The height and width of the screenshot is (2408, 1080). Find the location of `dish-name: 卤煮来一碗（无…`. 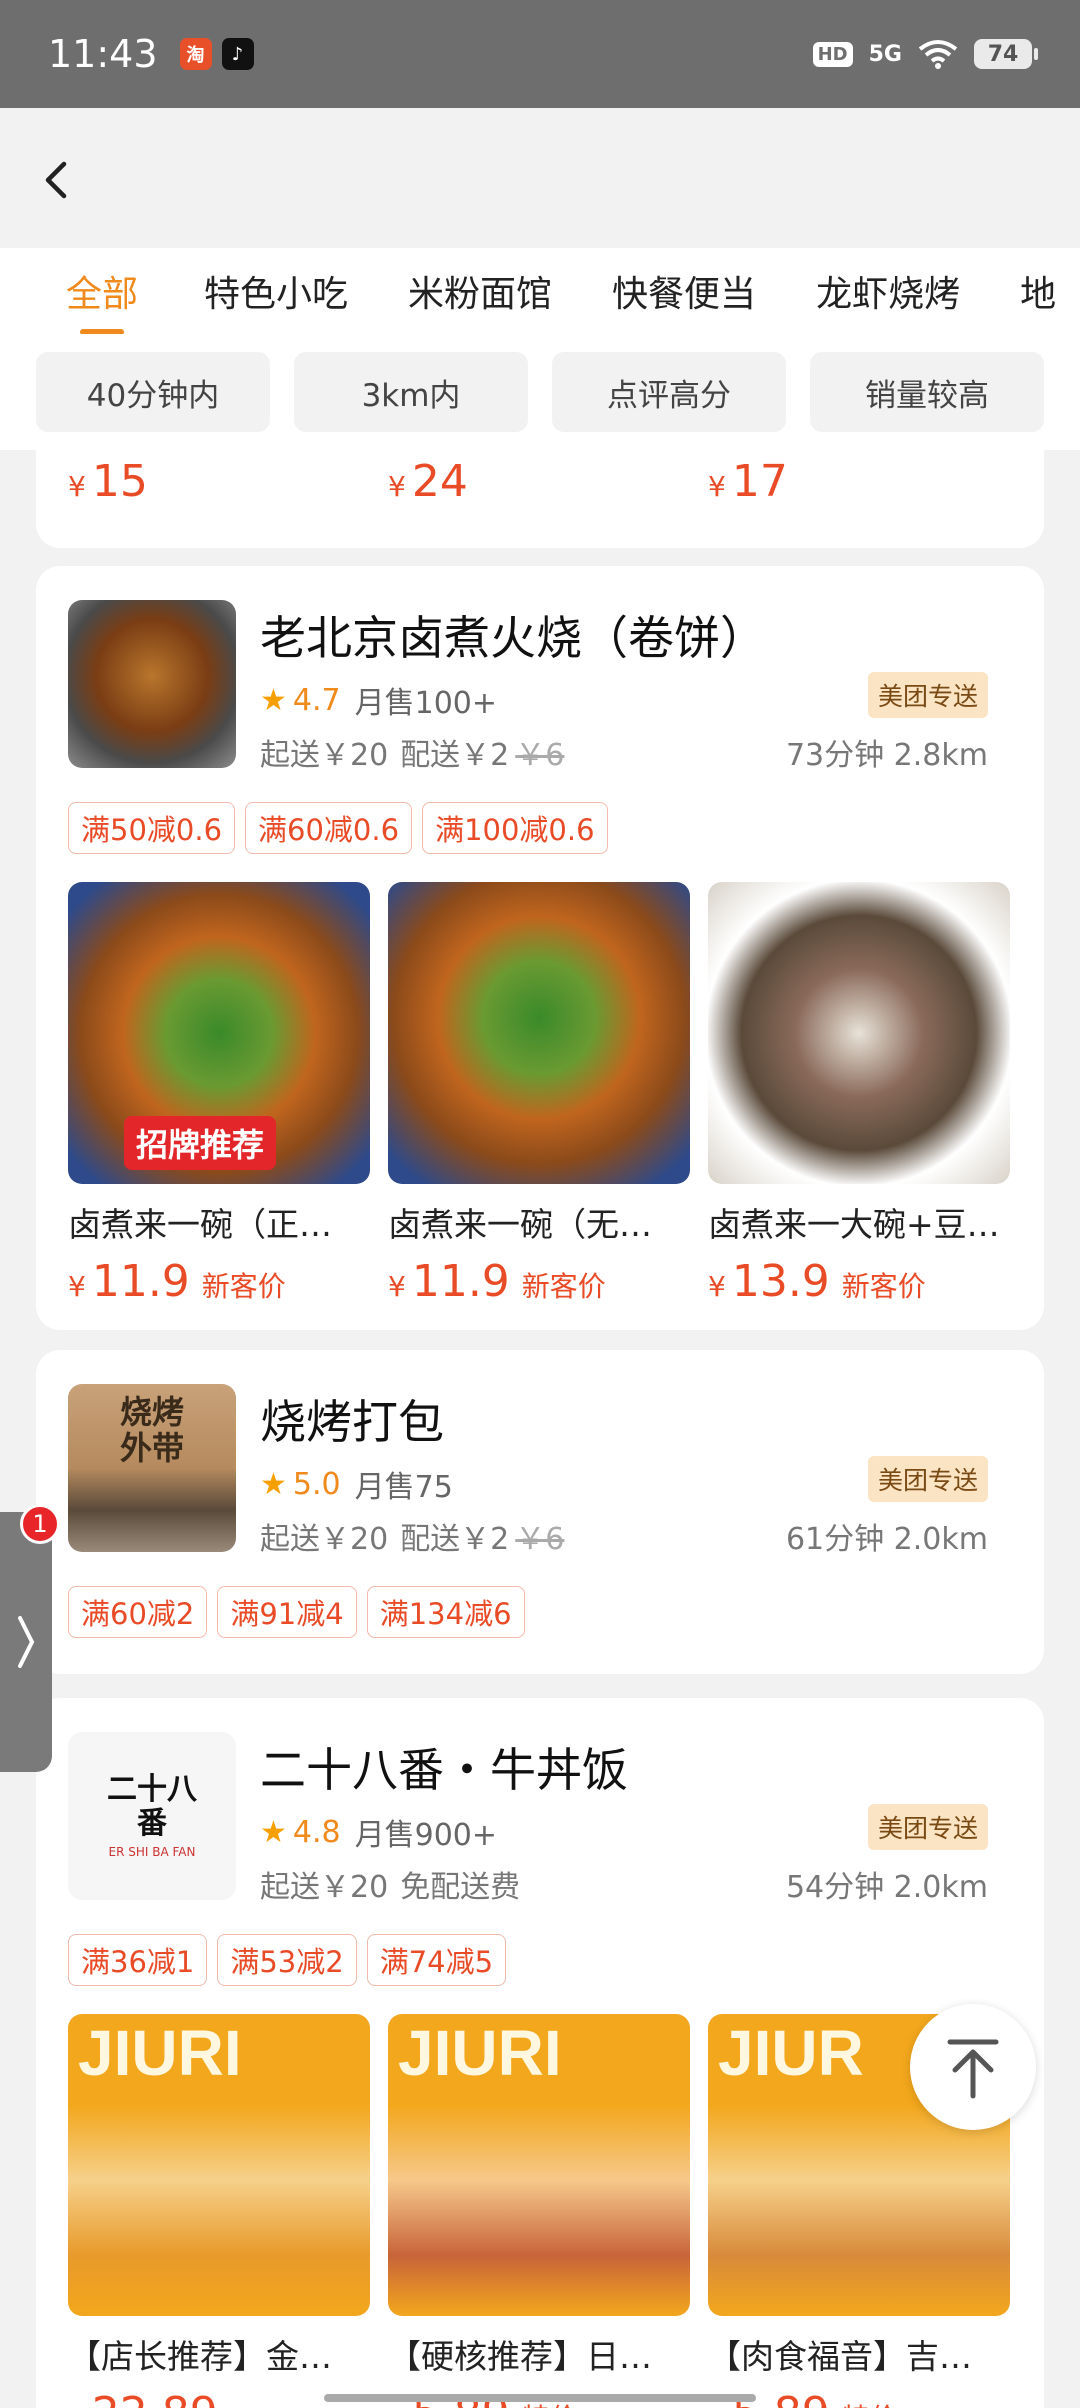

dish-name: 卤煮来一碗（无… is located at coordinates (520, 1224).